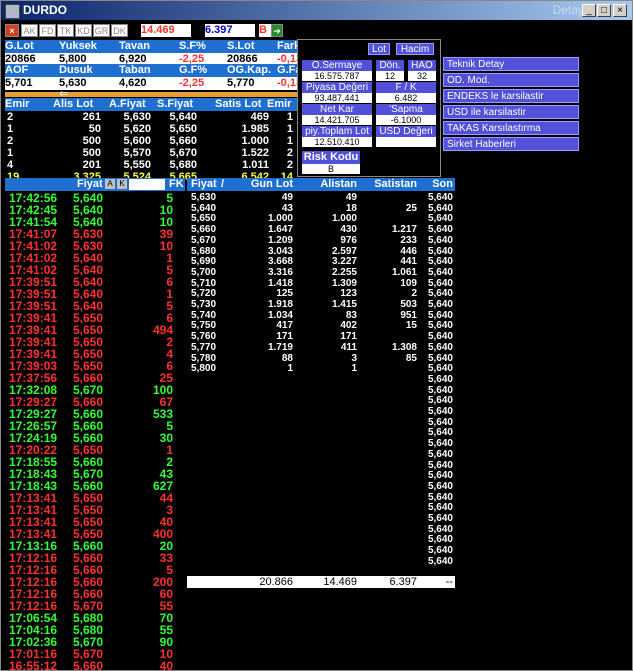  Describe the element at coordinates (321, 325) in the screenshot. I see `depth-row: 5,750 417 402 15 5,640` at that location.